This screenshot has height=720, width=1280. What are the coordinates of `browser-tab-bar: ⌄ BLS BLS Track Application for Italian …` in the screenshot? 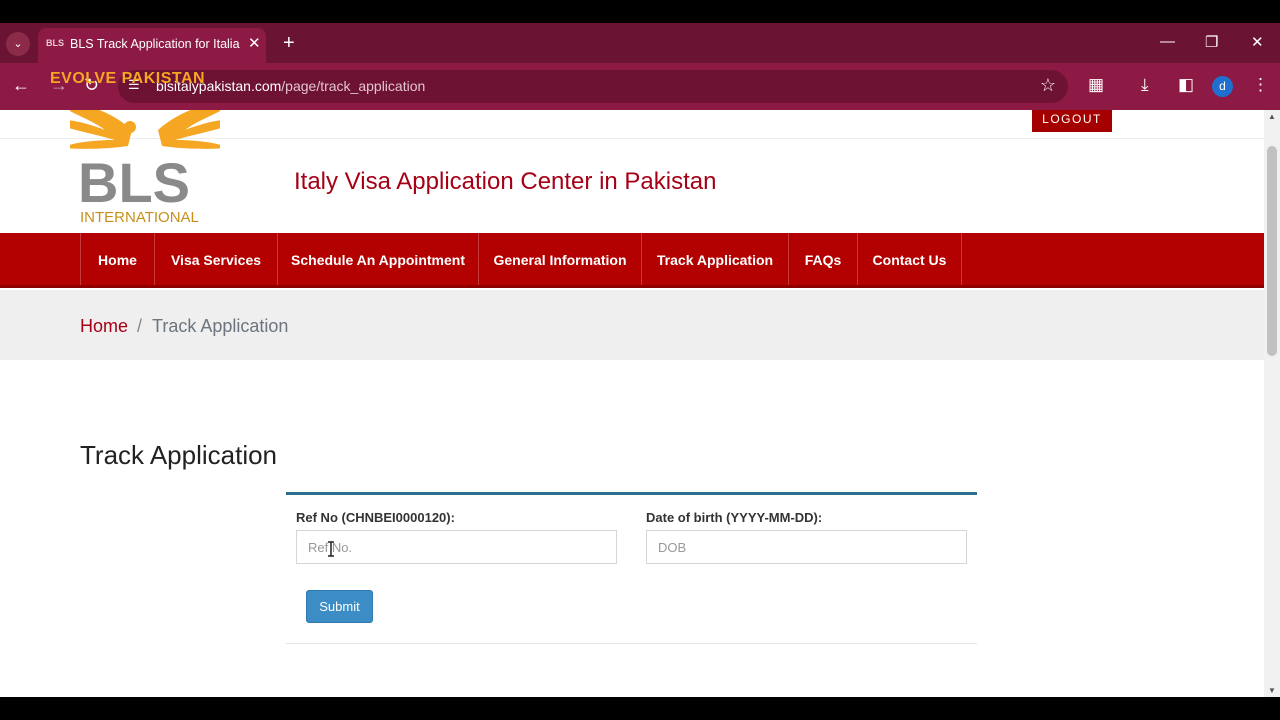 It's located at (640, 43).